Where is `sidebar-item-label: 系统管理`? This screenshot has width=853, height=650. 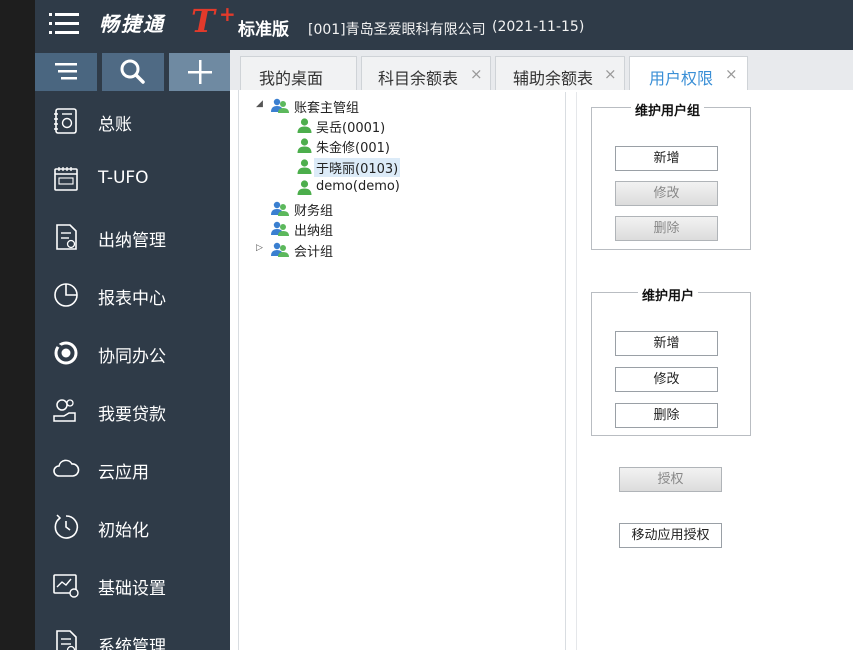 sidebar-item-label: 系统管理 is located at coordinates (132, 643).